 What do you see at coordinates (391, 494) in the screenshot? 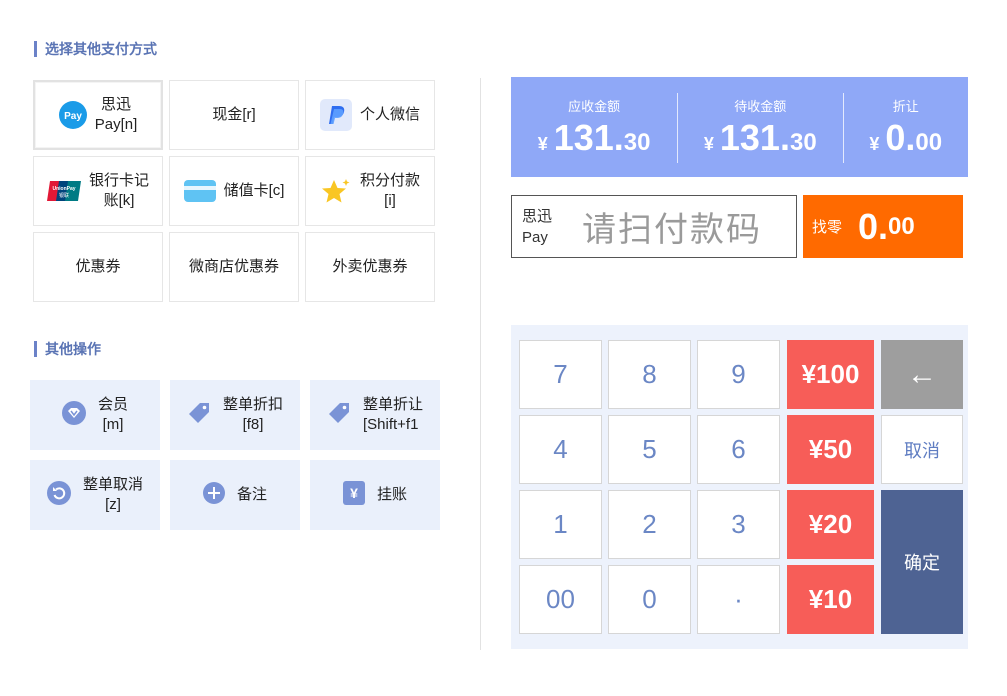
I see `op-label: 挂账` at bounding box center [391, 494].